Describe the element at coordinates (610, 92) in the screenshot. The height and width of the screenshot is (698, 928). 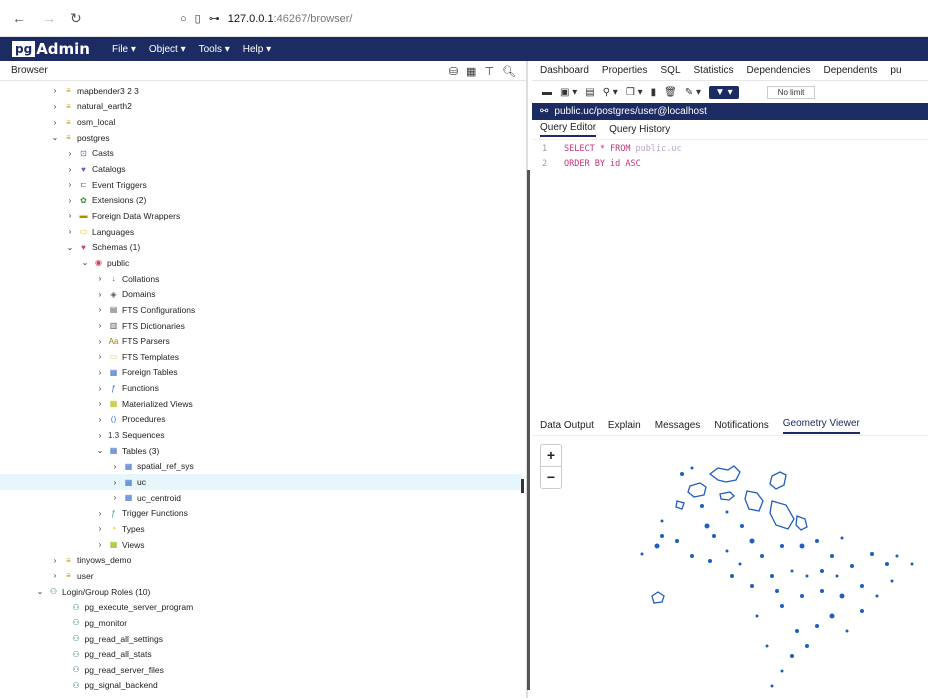
I see `search-icon: ⚲ ▾` at that location.